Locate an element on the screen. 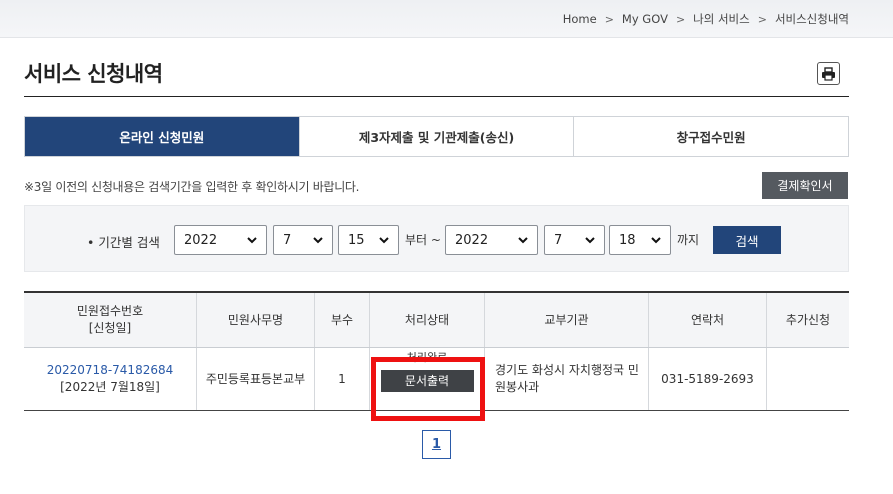  breadcrumb-current: 서비스신청내역 is located at coordinates (811, 19).